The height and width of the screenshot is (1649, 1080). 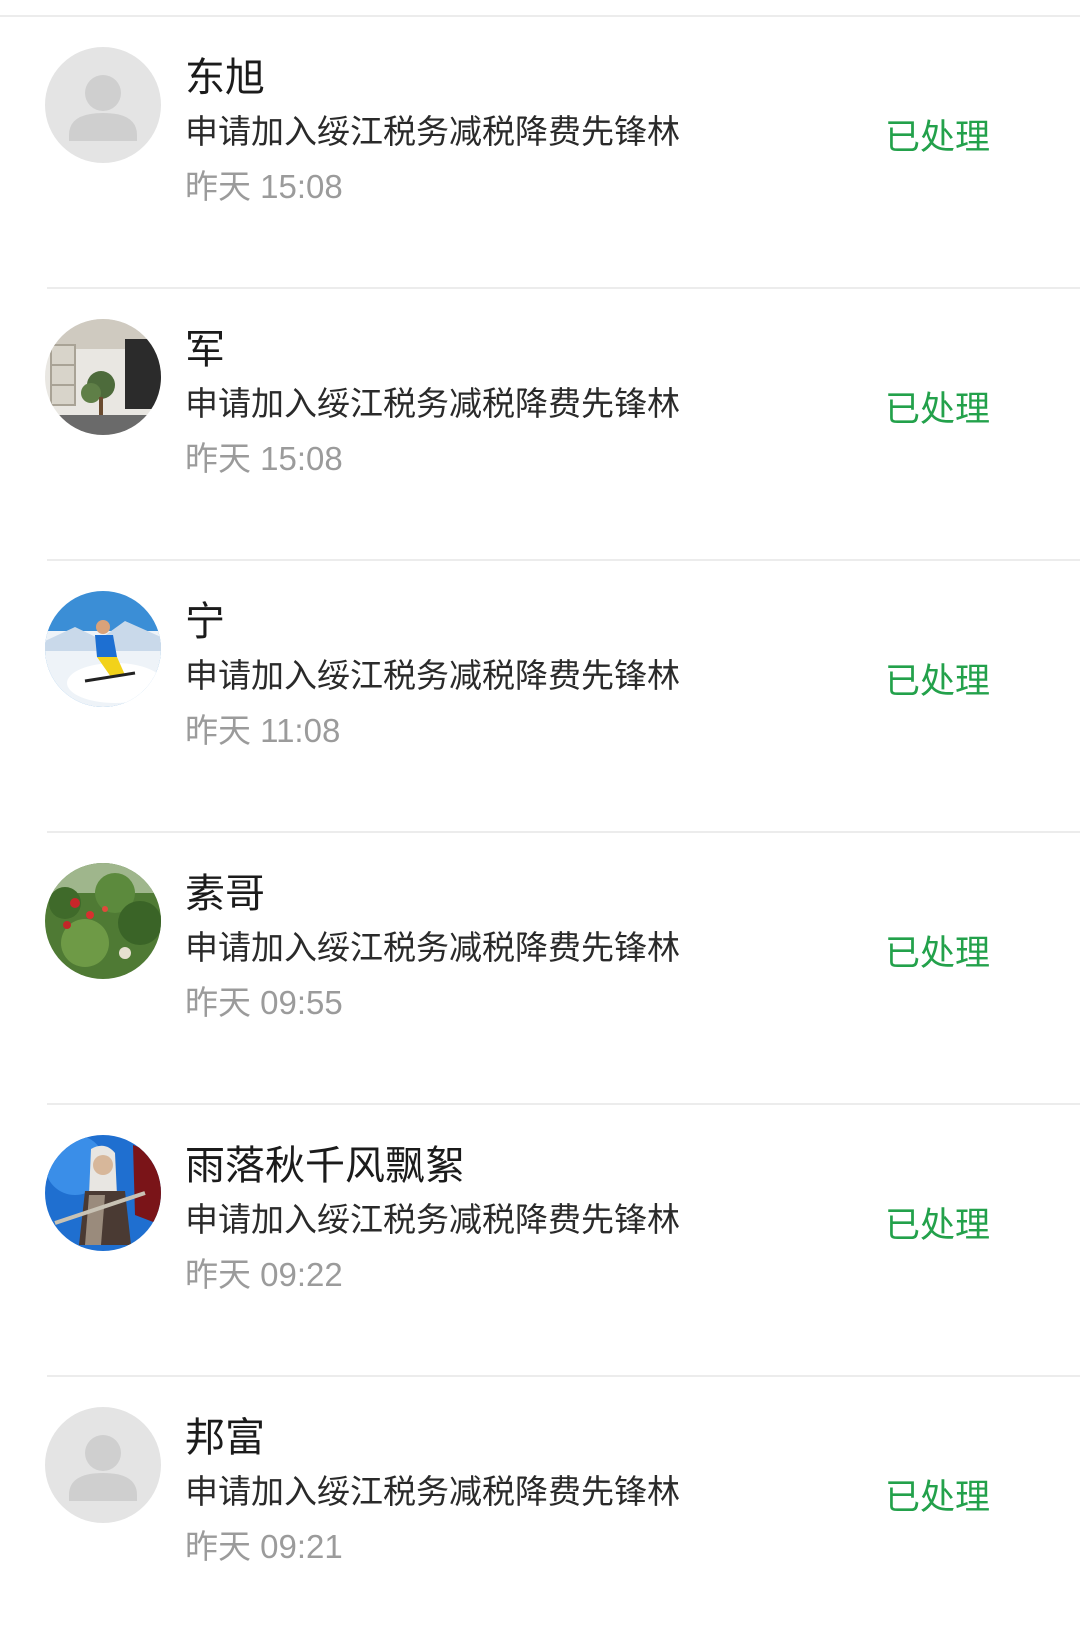 What do you see at coordinates (205, 622) in the screenshot?
I see `requester-name: 宁` at bounding box center [205, 622].